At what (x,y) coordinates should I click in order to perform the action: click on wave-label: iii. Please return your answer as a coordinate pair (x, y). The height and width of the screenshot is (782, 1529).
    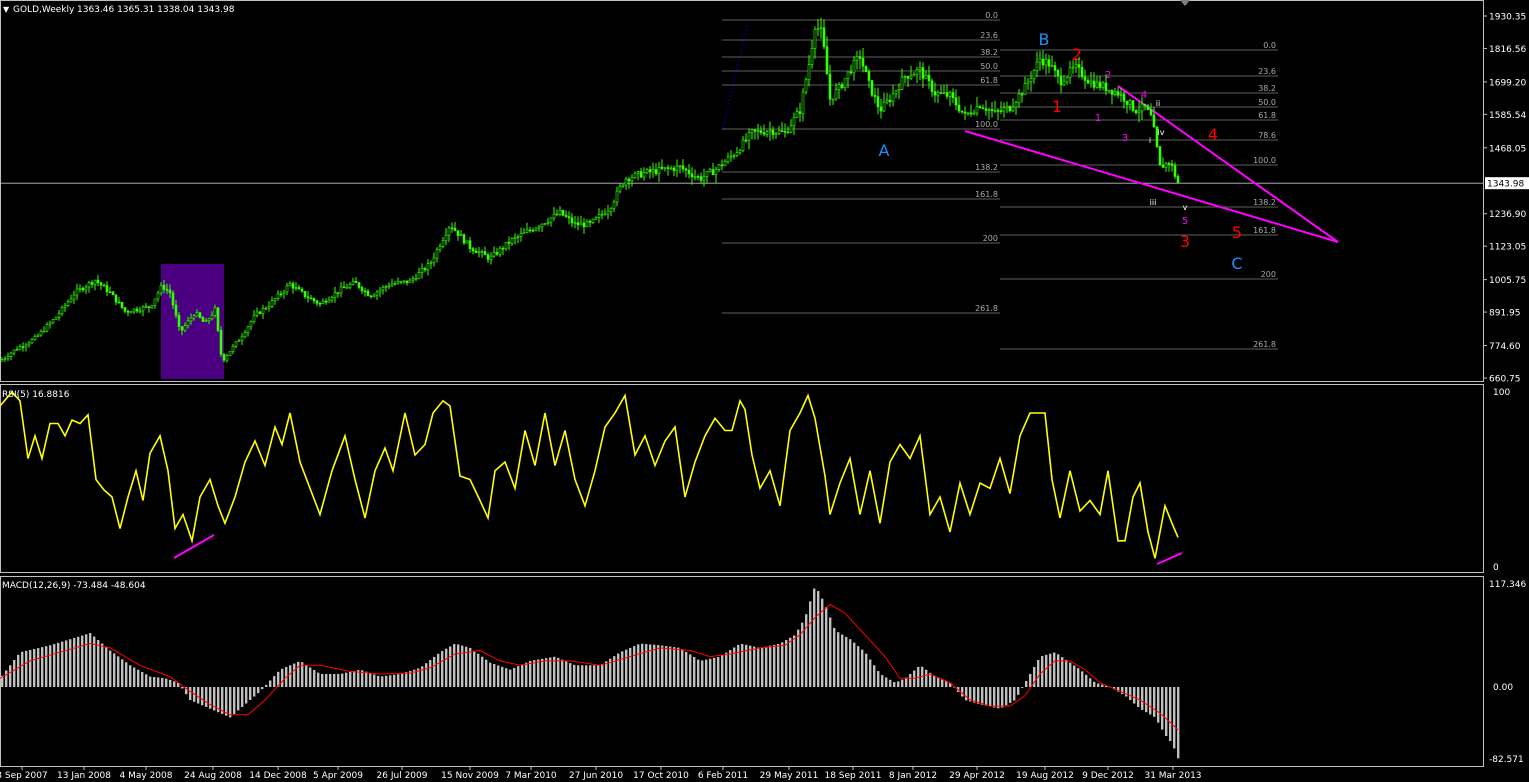
    Looking at the image, I should click on (1153, 202).